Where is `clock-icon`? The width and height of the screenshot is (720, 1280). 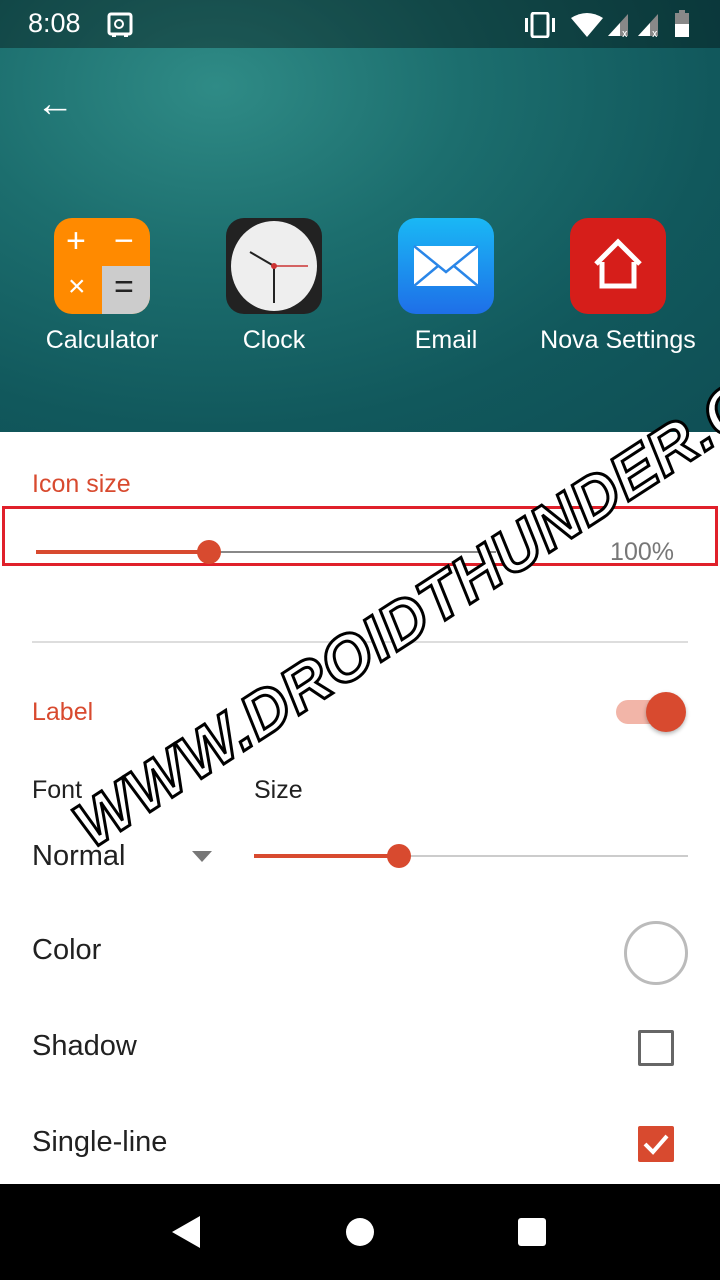 clock-icon is located at coordinates (274, 266).